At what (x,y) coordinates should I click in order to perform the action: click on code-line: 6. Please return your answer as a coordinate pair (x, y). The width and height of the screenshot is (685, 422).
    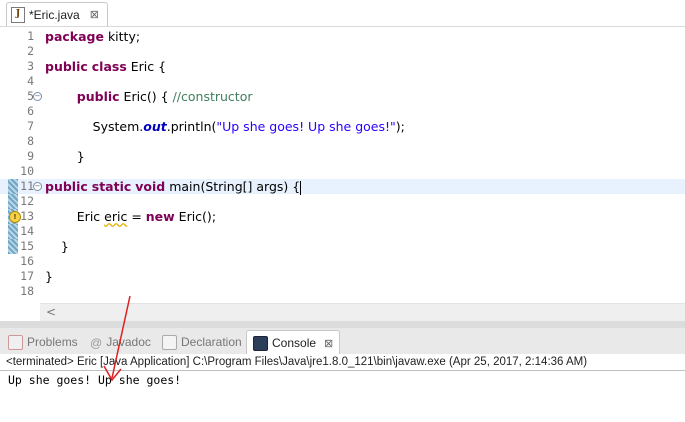
    Looking at the image, I should click on (342, 111).